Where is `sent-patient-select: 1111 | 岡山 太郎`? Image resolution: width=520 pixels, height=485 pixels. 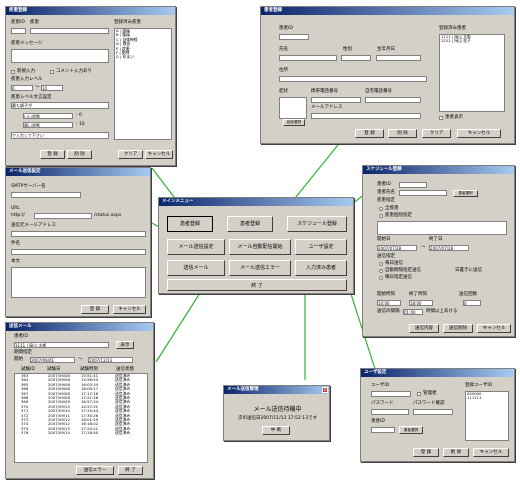
sent-patient-select: 1111 | 岡山 太郎 is located at coordinates (61, 345).